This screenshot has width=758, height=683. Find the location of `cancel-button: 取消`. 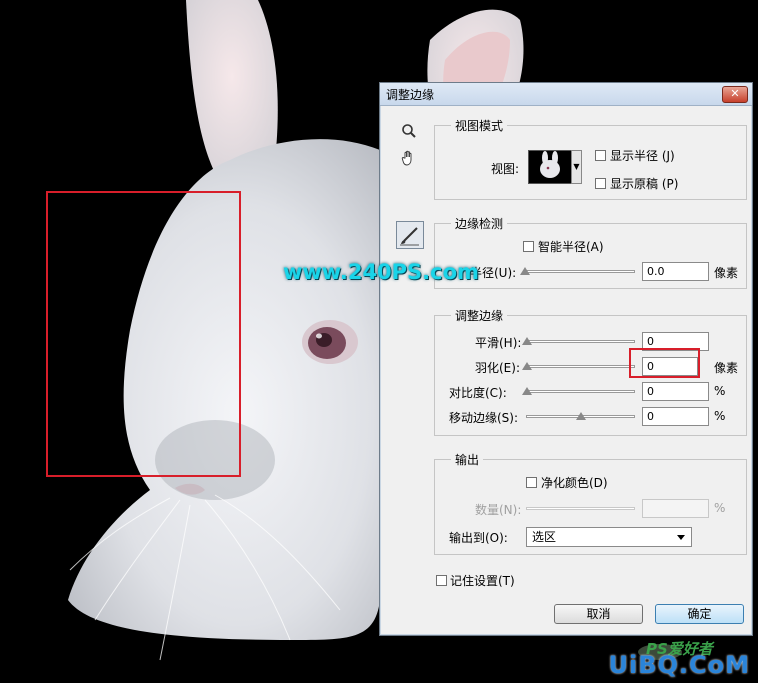

cancel-button: 取消 is located at coordinates (598, 614).